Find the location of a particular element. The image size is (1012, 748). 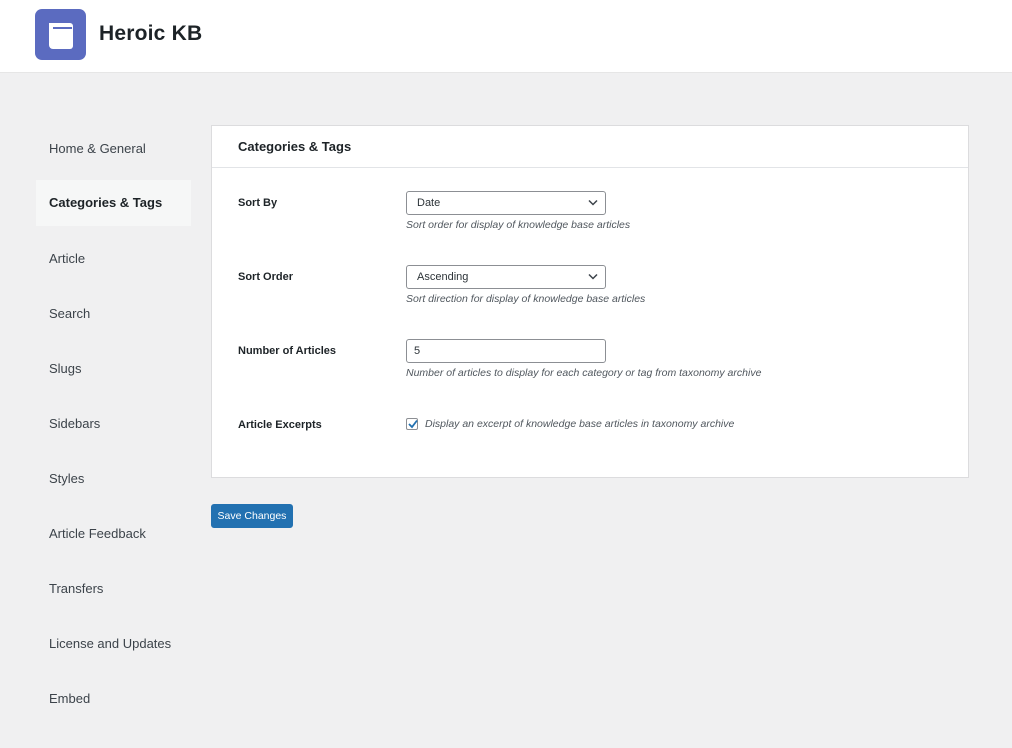

book-icon is located at coordinates (61, 36).